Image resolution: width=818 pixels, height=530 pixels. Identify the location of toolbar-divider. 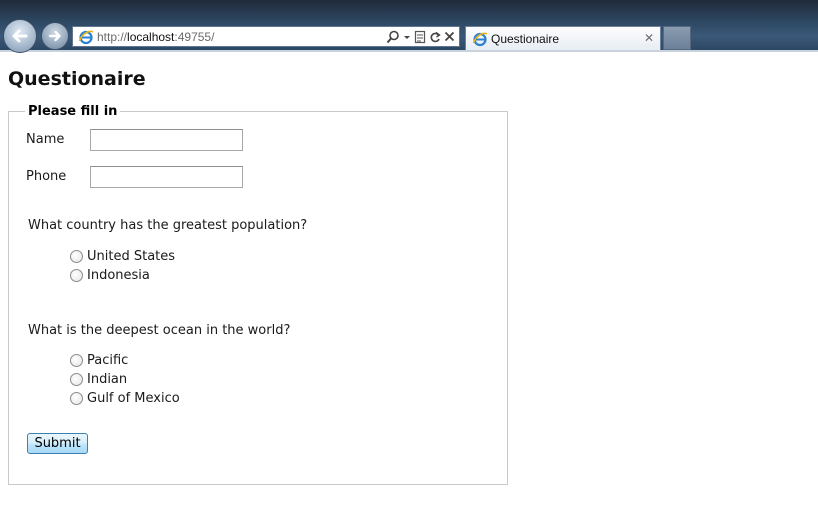
(409, 51).